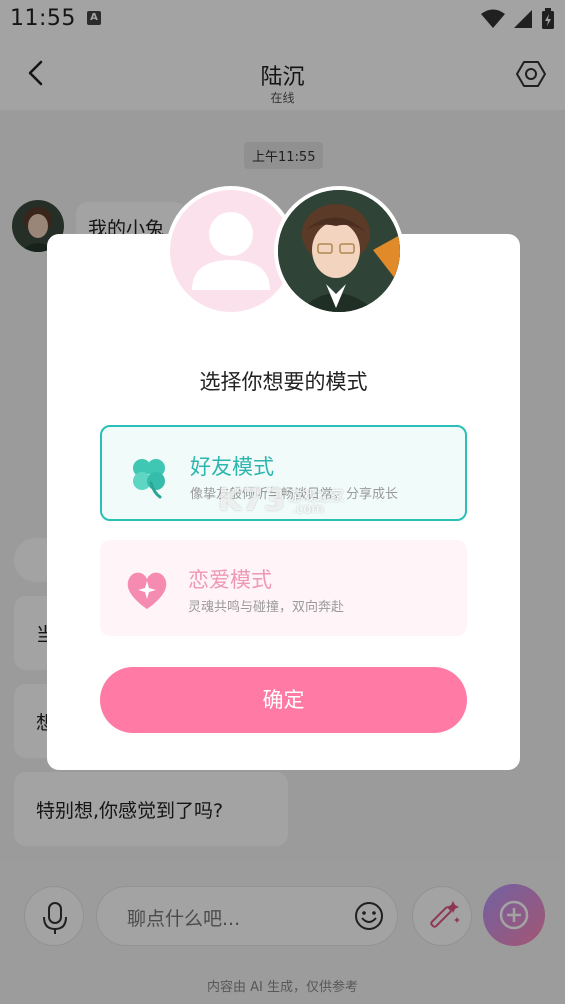 The height and width of the screenshot is (1004, 565). Describe the element at coordinates (232, 467) in the screenshot. I see `mode-name: 好友模式` at that location.